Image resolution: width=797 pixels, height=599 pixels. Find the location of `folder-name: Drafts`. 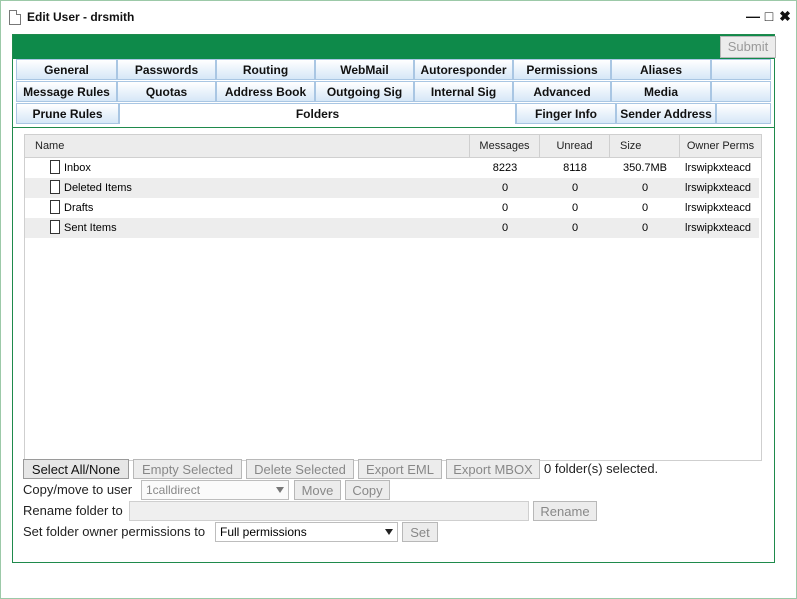

folder-name: Drafts is located at coordinates (79, 208).